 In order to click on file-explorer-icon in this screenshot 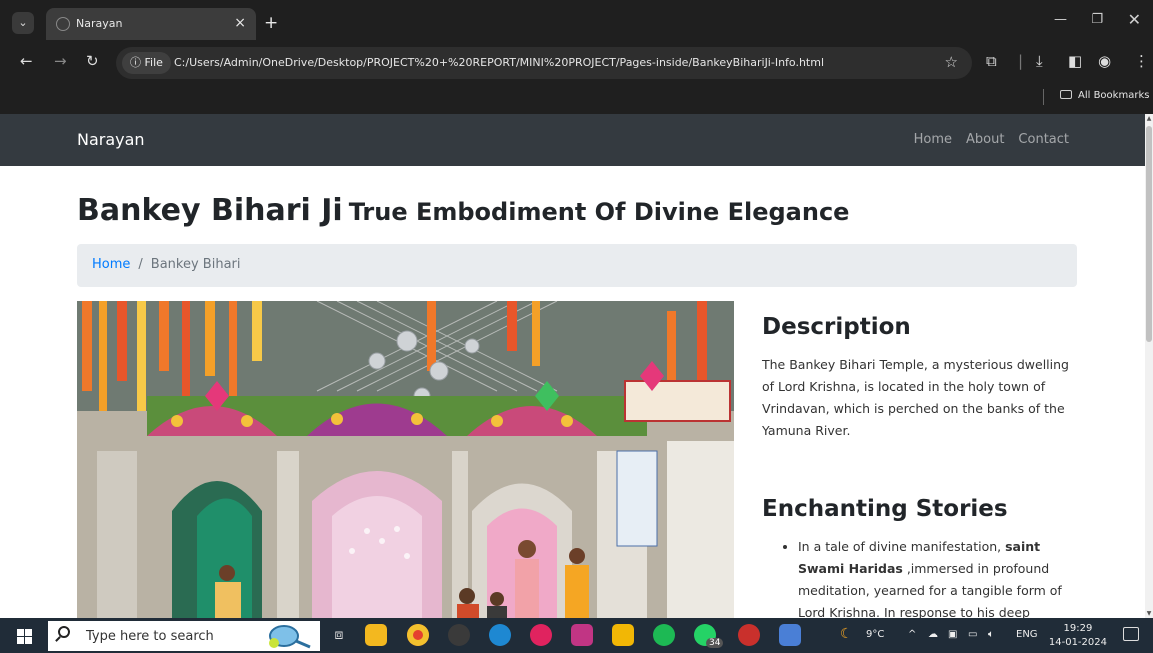, I will do `click(623, 635)`.